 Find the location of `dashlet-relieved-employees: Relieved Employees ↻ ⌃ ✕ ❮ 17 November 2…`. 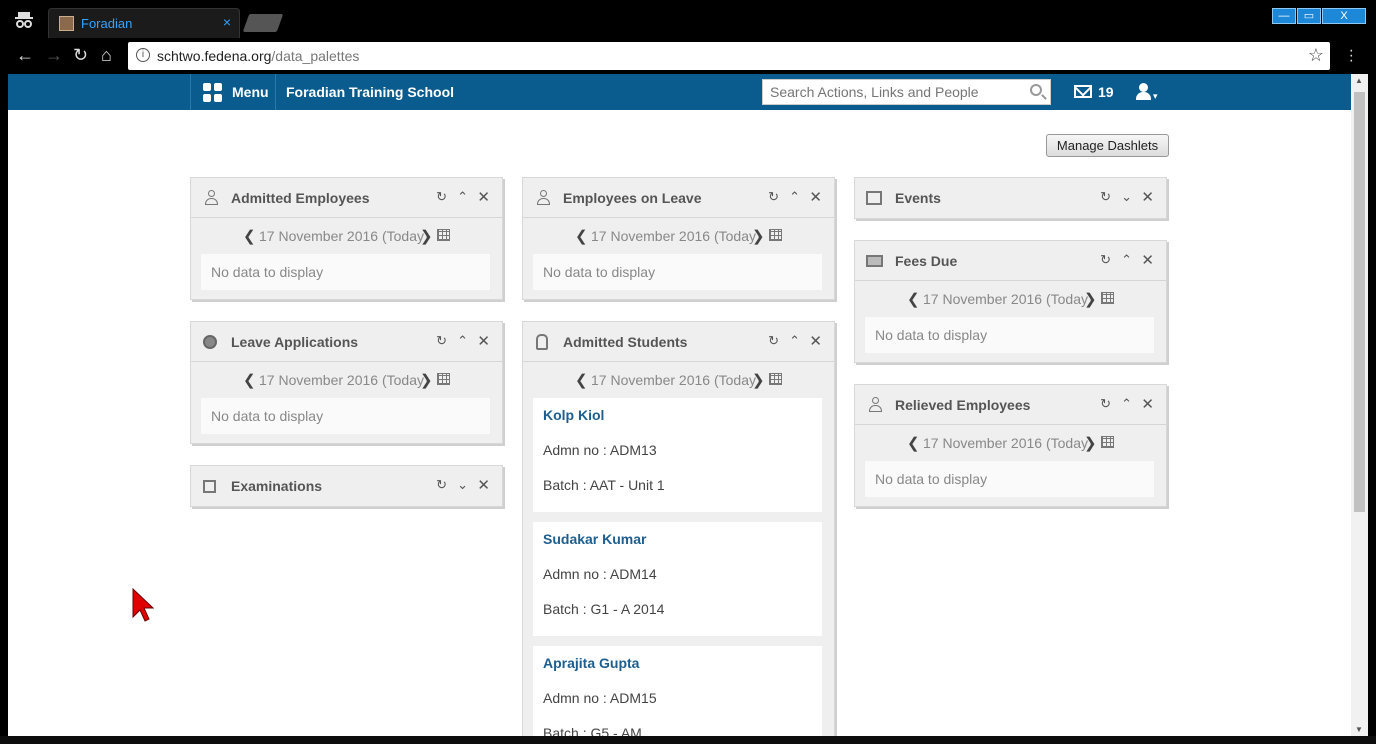

dashlet-relieved-employees: Relieved Employees ↻ ⌃ ✕ ❮ 17 November 2… is located at coordinates (1010, 445).